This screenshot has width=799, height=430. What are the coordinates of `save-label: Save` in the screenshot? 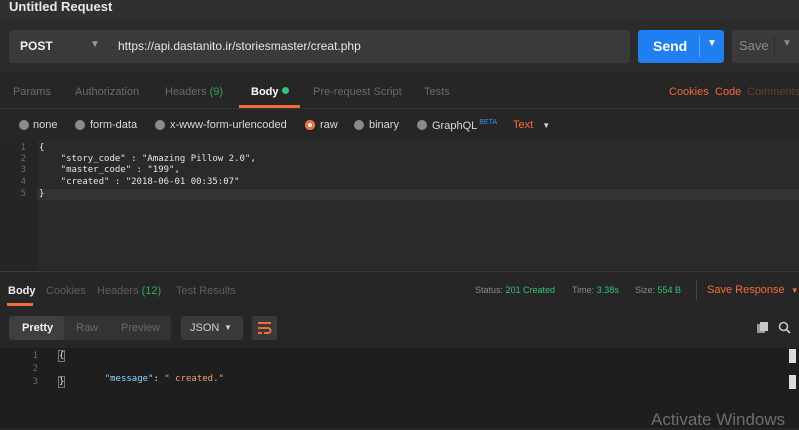 It's located at (754, 45).